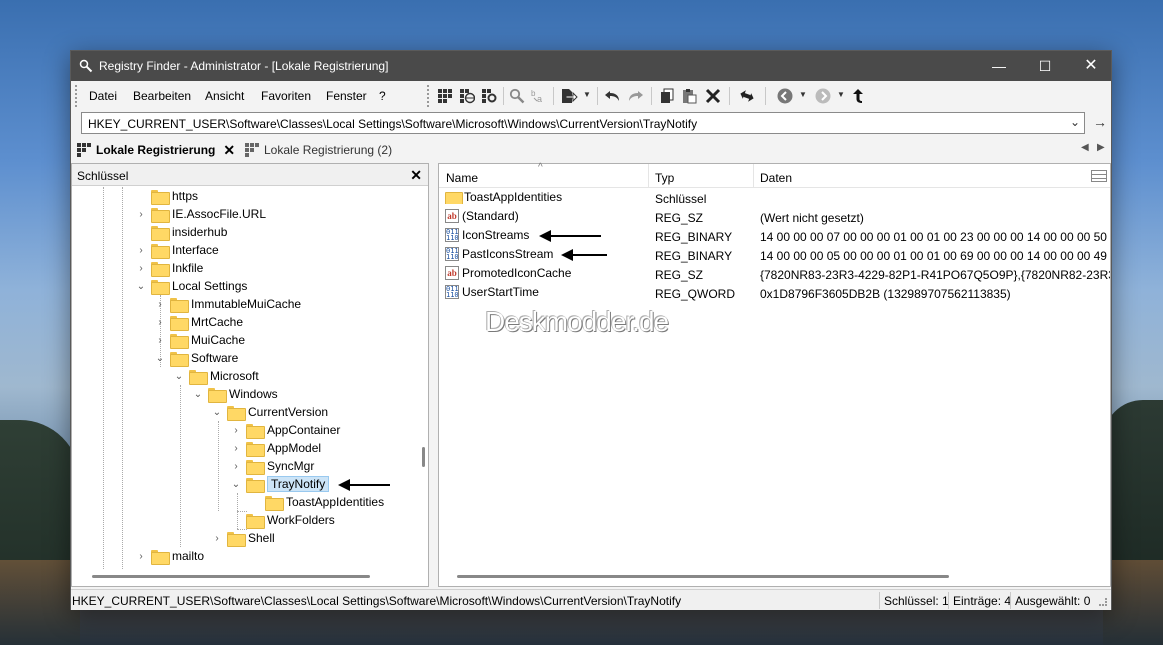 Image resolution: width=1163 pixels, height=645 pixels. What do you see at coordinates (191, 286) in the screenshot?
I see `tree-item-local-settings: ⌄ Local Settings` at bounding box center [191, 286].